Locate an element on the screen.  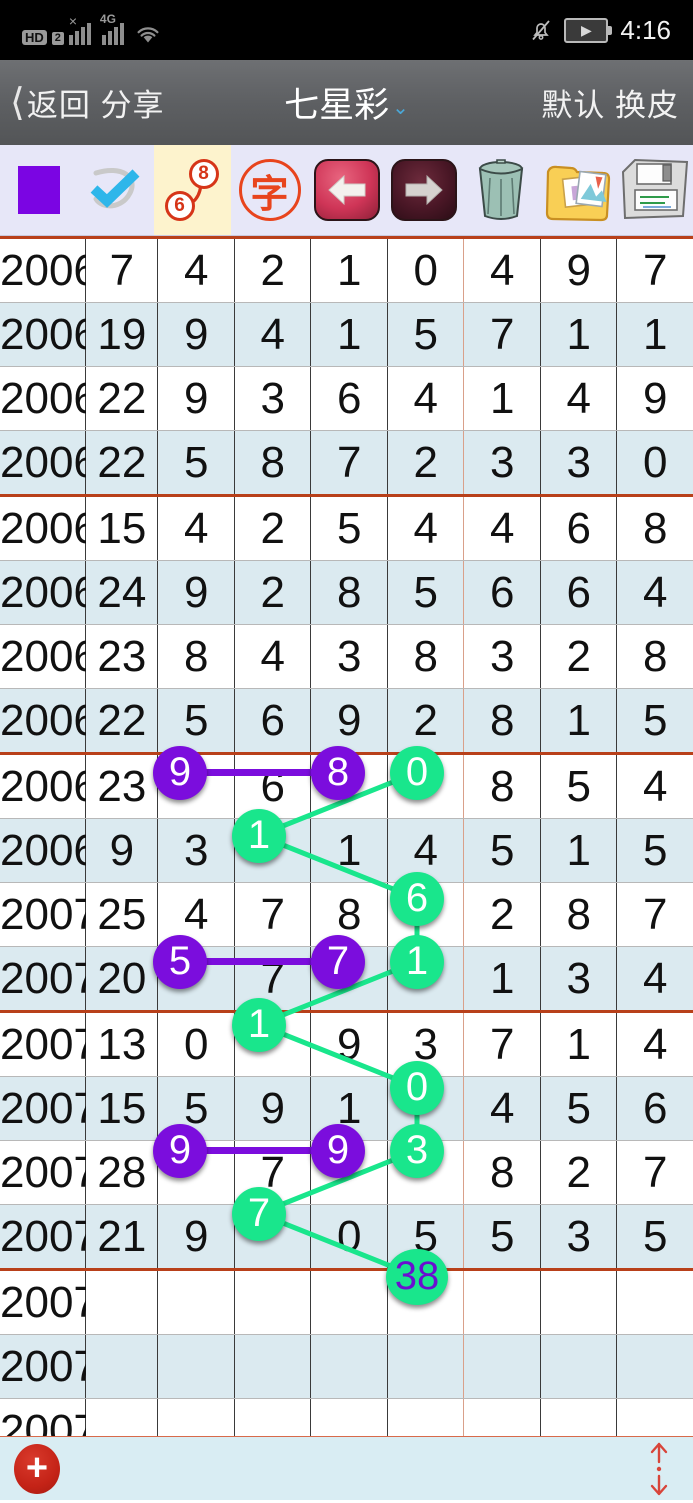
previous-button is located at coordinates (346, 190).